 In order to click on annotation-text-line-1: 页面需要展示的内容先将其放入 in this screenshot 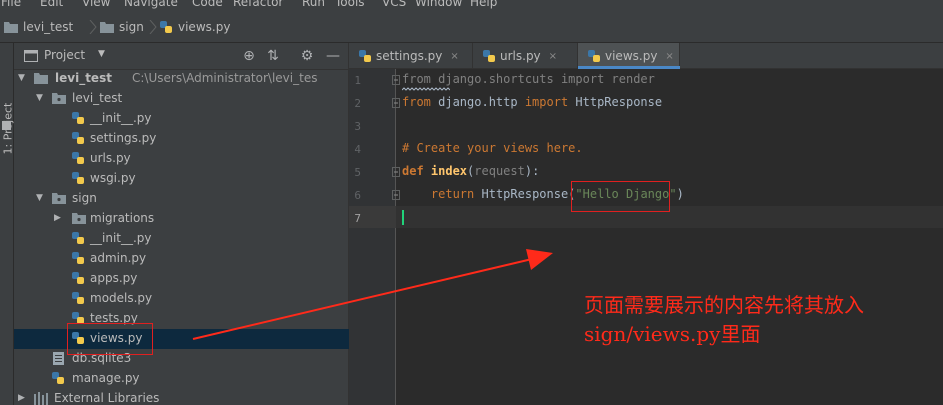, I will do `click(724, 305)`.